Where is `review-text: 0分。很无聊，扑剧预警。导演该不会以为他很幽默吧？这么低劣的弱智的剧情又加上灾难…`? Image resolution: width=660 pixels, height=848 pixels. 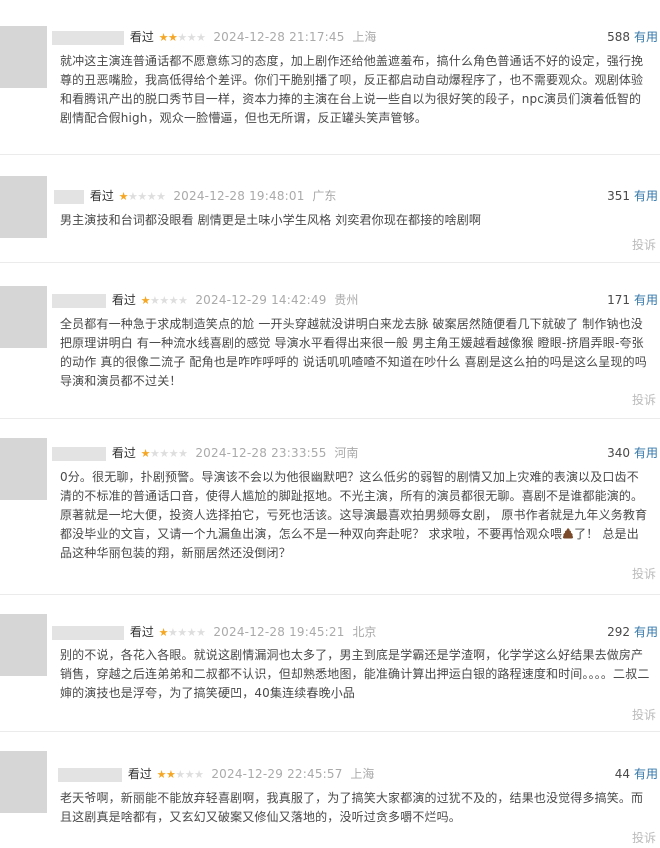
review-text: 0分。很无聊，扑剧预警。导演该不会以为他很幽默吧？这么低劣的弱智的剧情又加上灾难… is located at coordinates (354, 505).